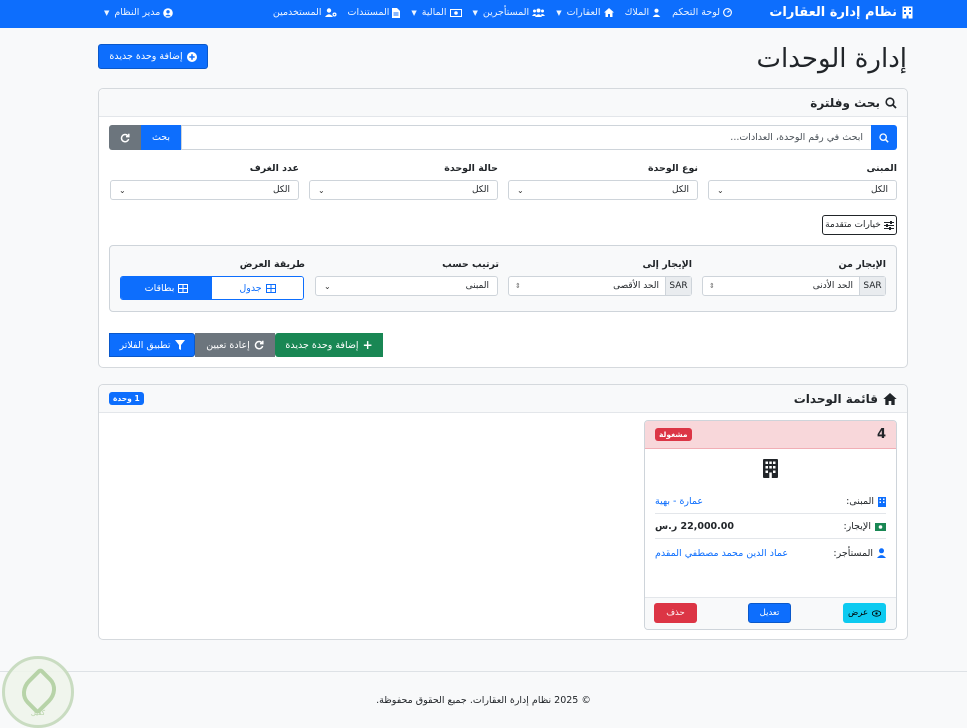 This screenshot has width=967, height=728. Describe the element at coordinates (305, 12) in the screenshot. I see `nav-item-users: المستخدمين` at that location.